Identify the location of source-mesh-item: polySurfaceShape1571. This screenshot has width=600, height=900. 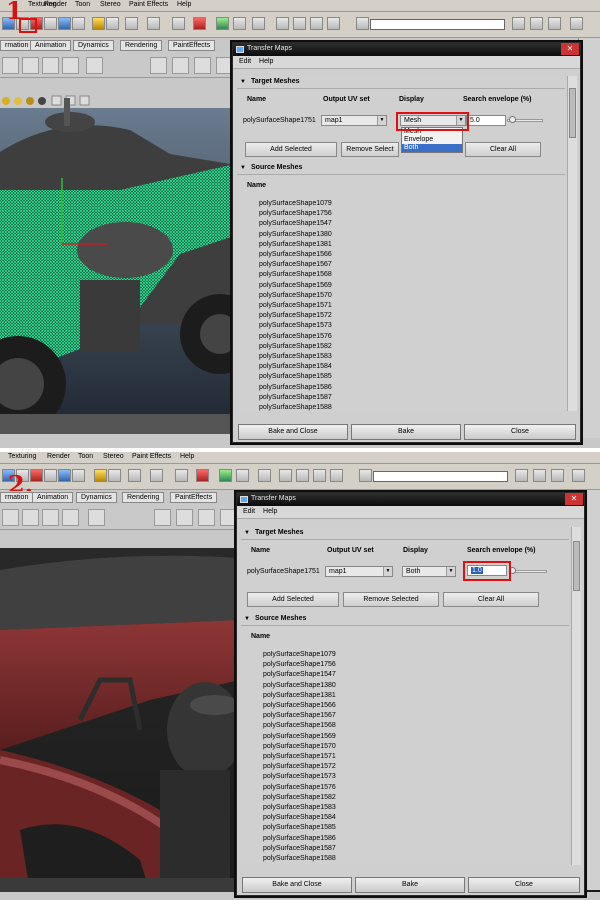
(299, 756).